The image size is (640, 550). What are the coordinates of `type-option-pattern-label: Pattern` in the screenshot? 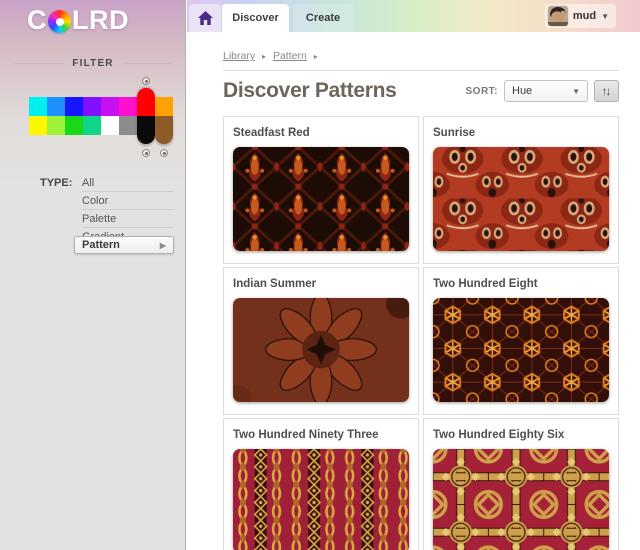 It's located at (101, 245).